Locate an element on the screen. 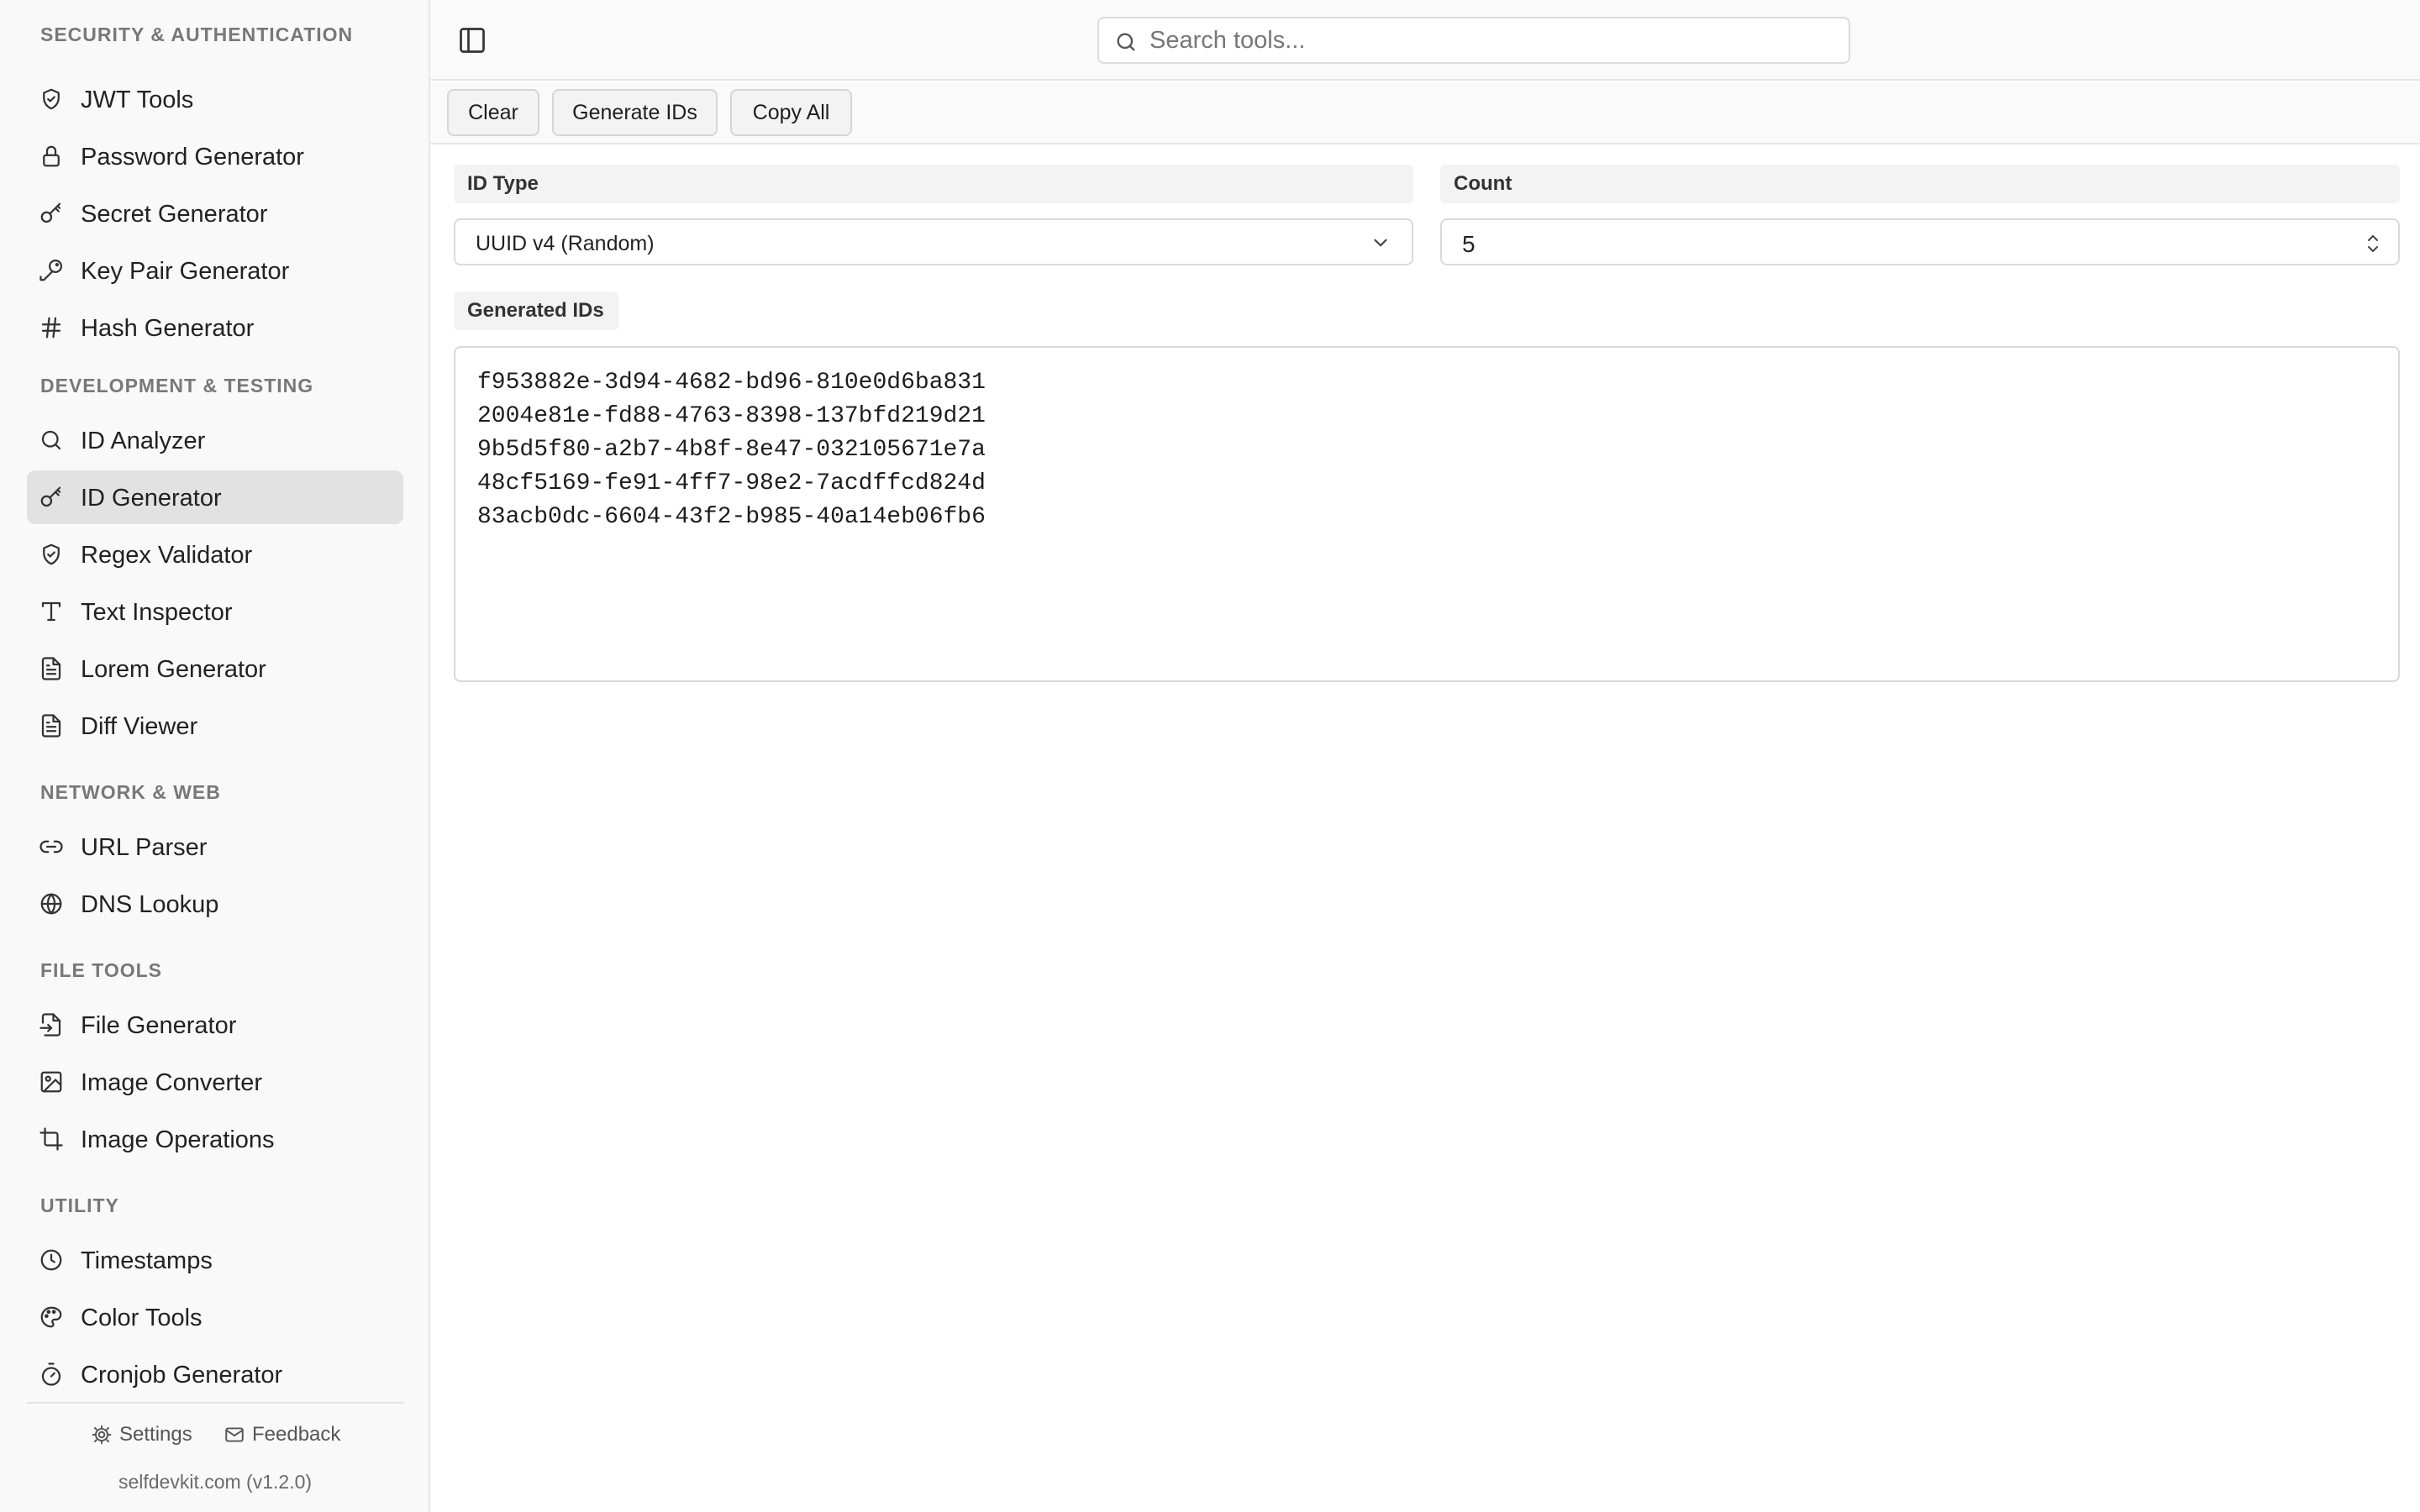 This screenshot has height=1512, width=2420. top-bar is located at coordinates (1425, 40).